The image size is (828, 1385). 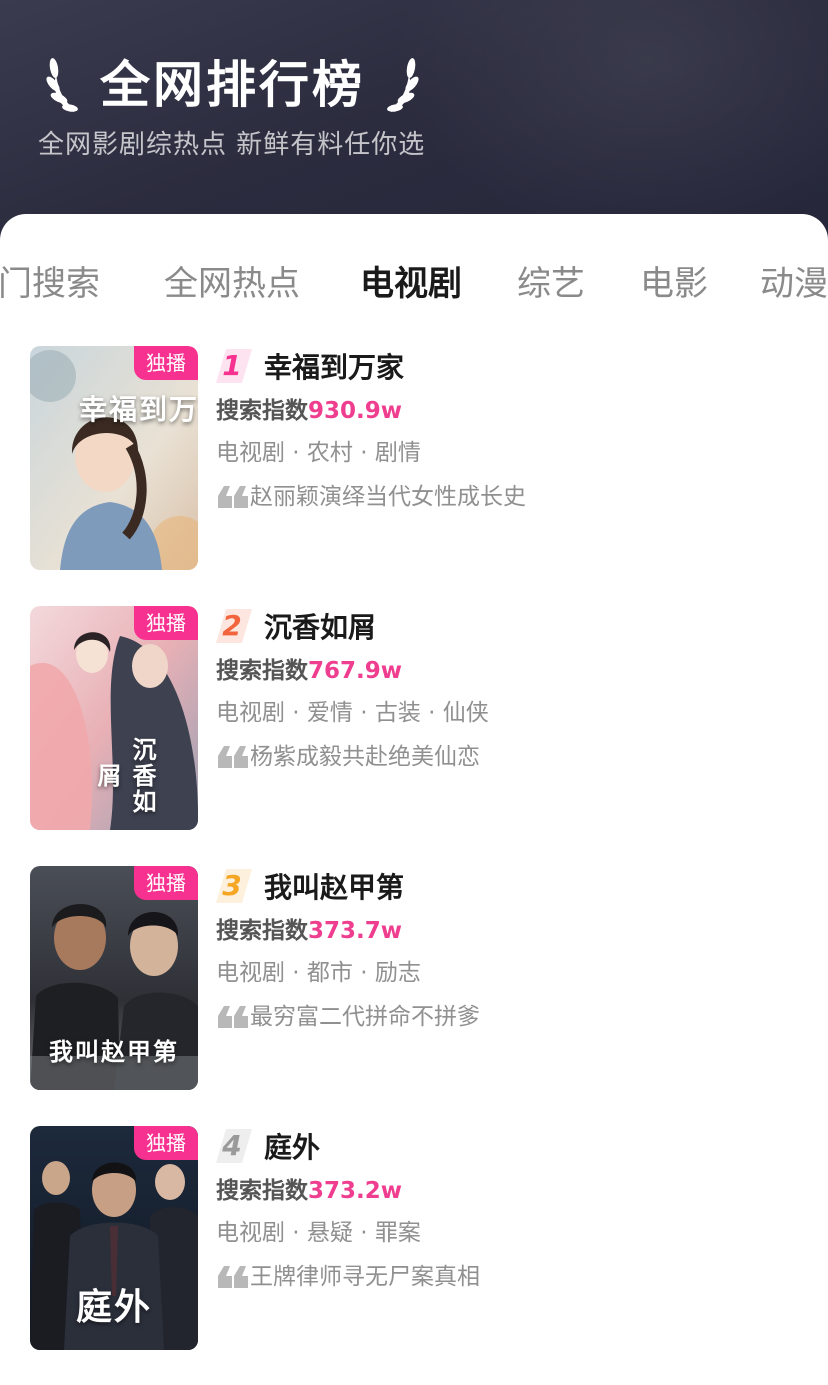 I want to click on poster-image: 我叫赵甲第 独播, so click(x=114, y=978).